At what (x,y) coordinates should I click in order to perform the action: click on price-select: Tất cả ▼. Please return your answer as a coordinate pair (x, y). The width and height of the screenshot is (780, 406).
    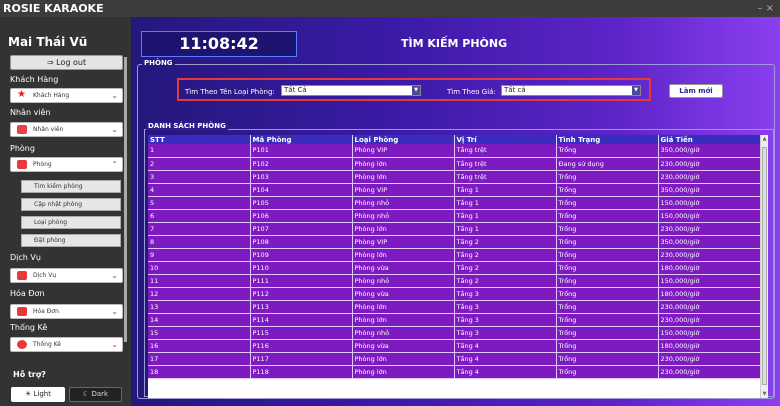
    Looking at the image, I should click on (571, 90).